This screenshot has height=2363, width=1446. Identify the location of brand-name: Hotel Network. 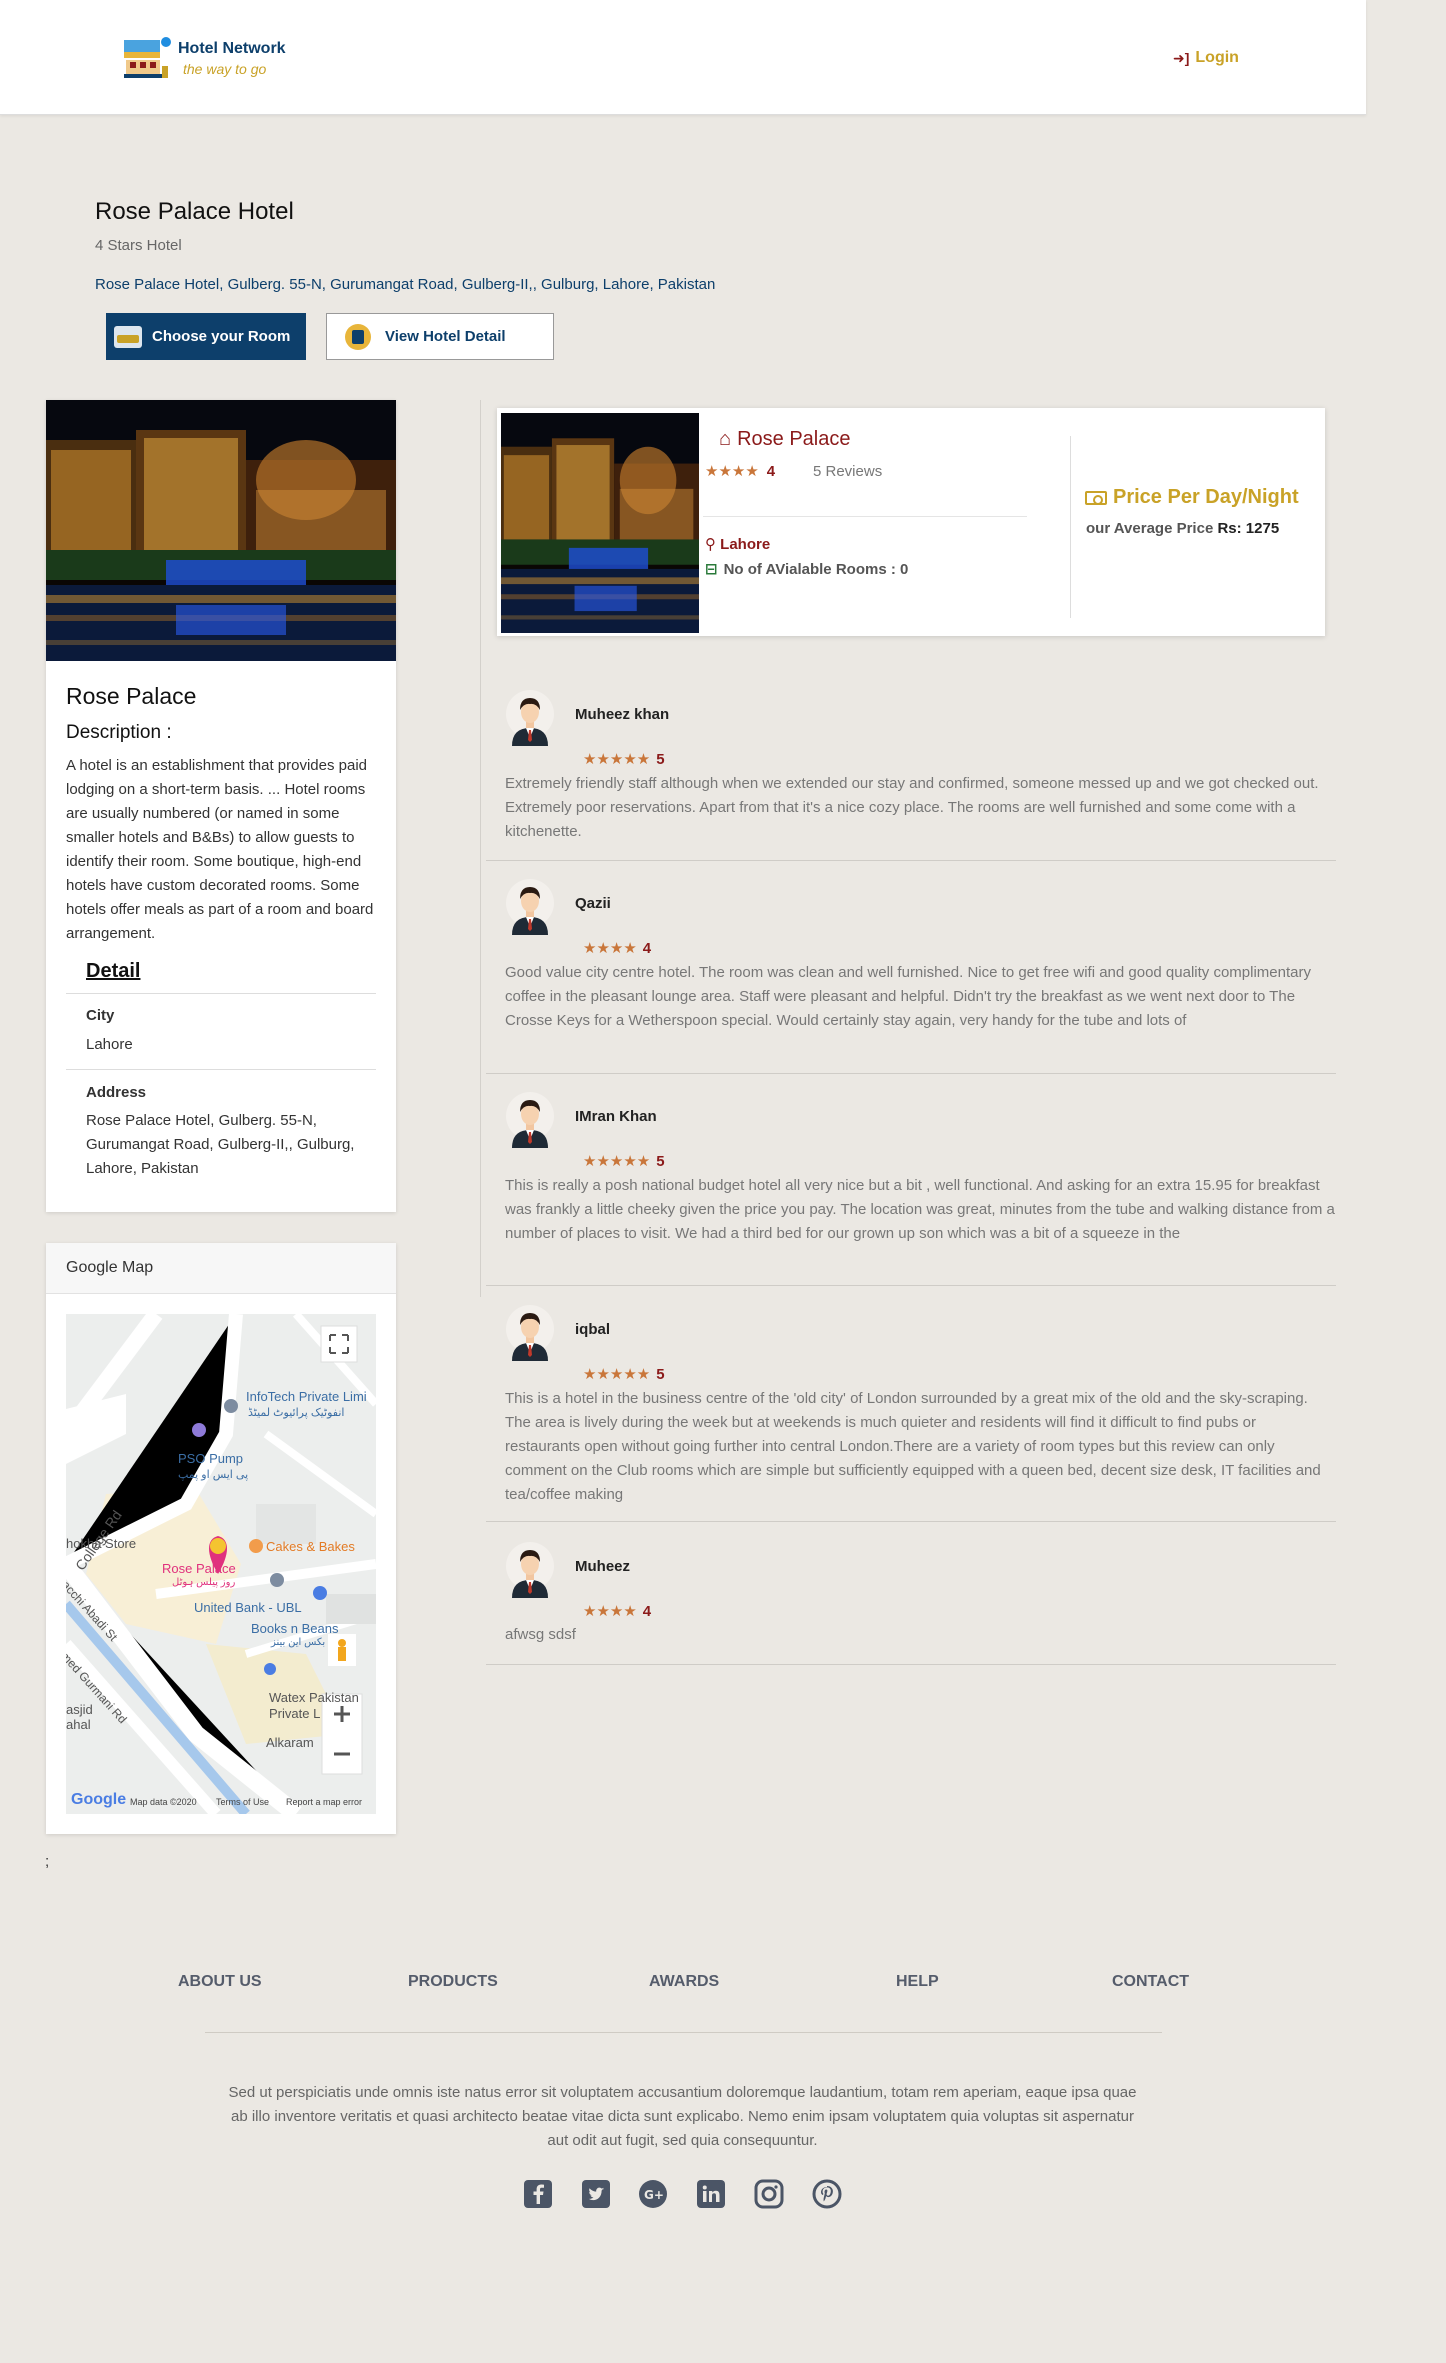
(232, 49).